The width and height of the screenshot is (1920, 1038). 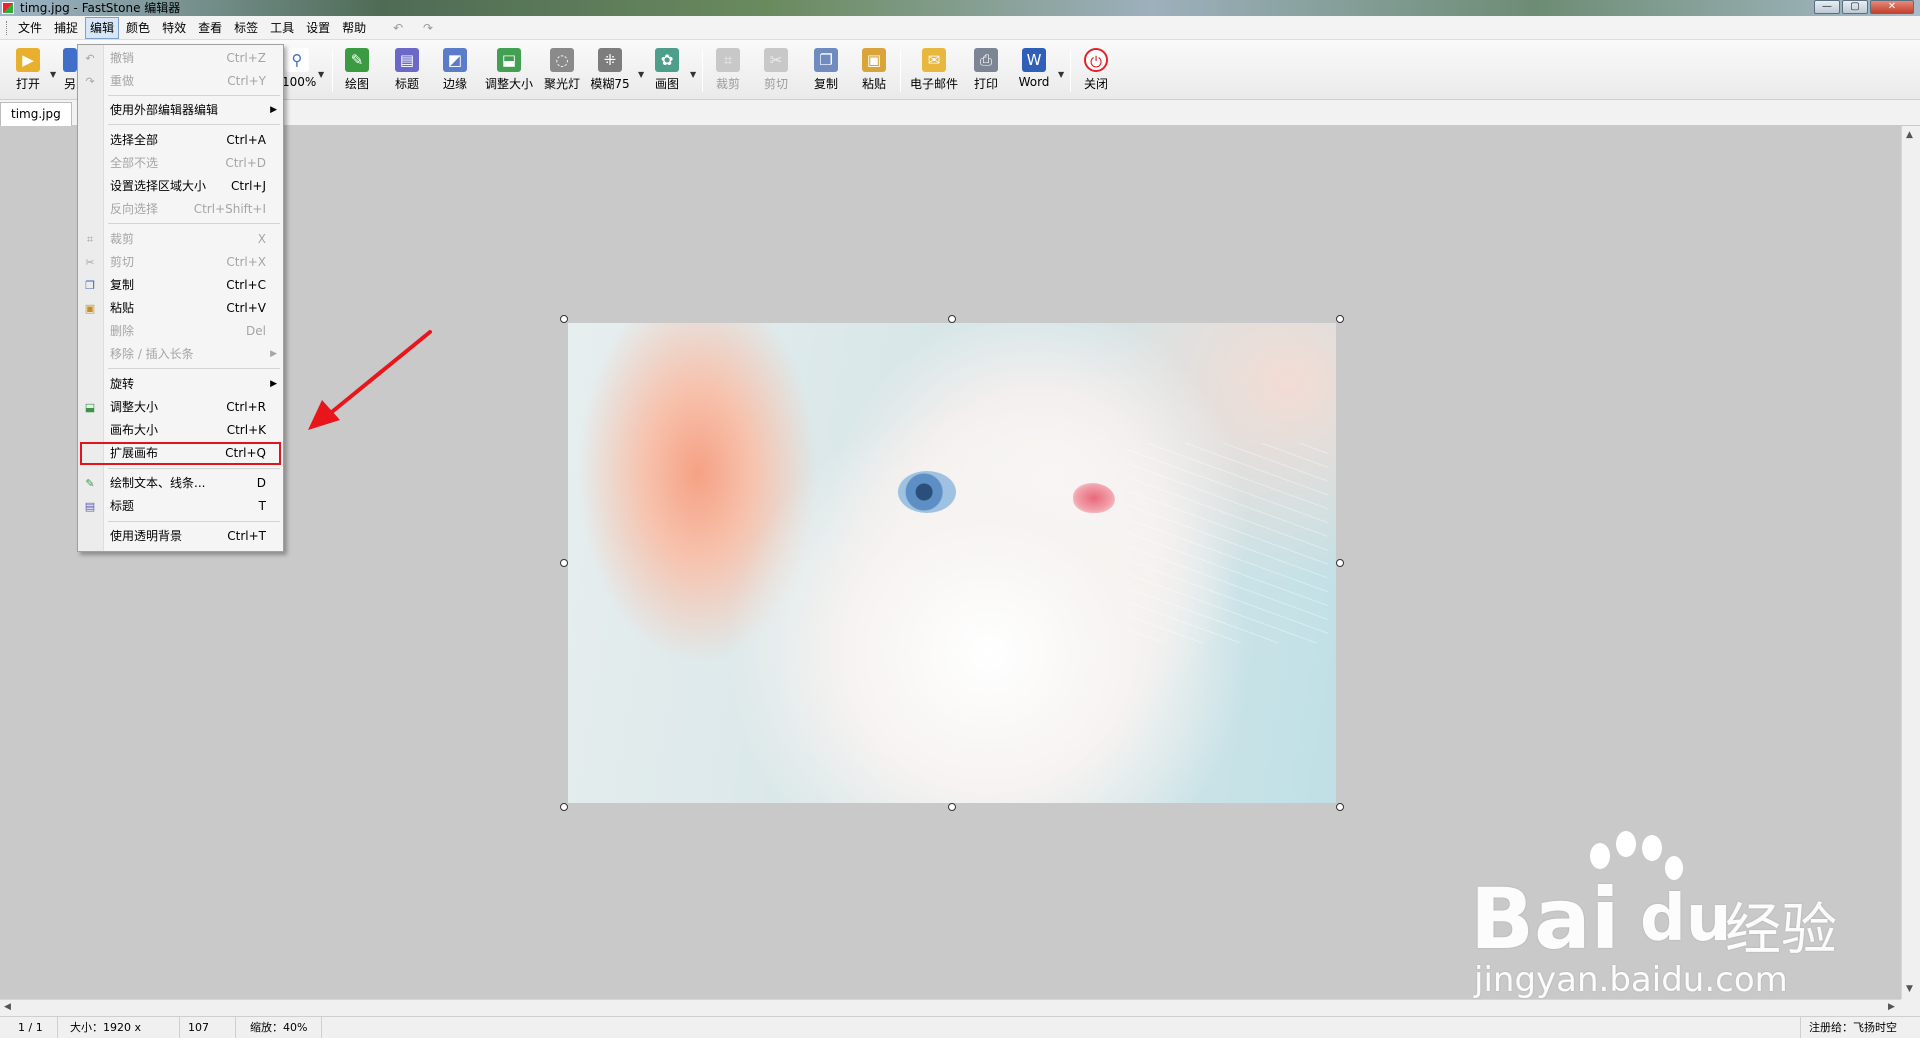 I want to click on menu-item-draw-text-lines: ✎ 绘制文本、线条... D, so click(x=180, y=483).